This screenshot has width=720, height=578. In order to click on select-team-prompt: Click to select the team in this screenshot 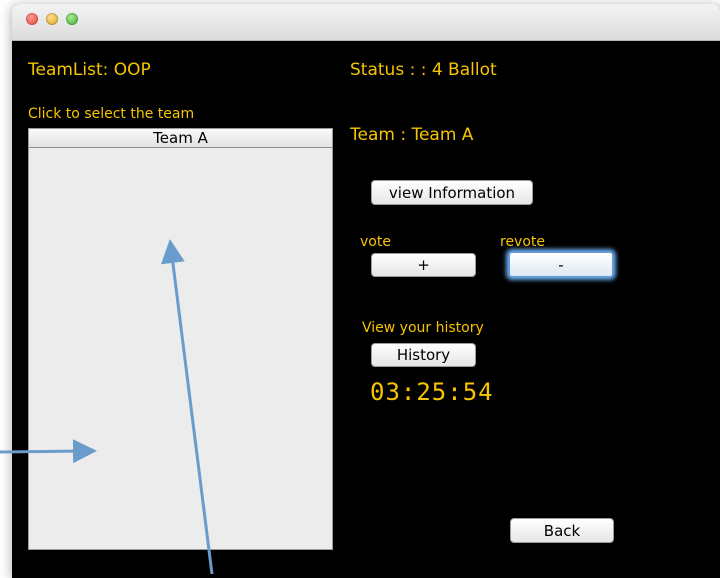, I will do `click(111, 114)`.